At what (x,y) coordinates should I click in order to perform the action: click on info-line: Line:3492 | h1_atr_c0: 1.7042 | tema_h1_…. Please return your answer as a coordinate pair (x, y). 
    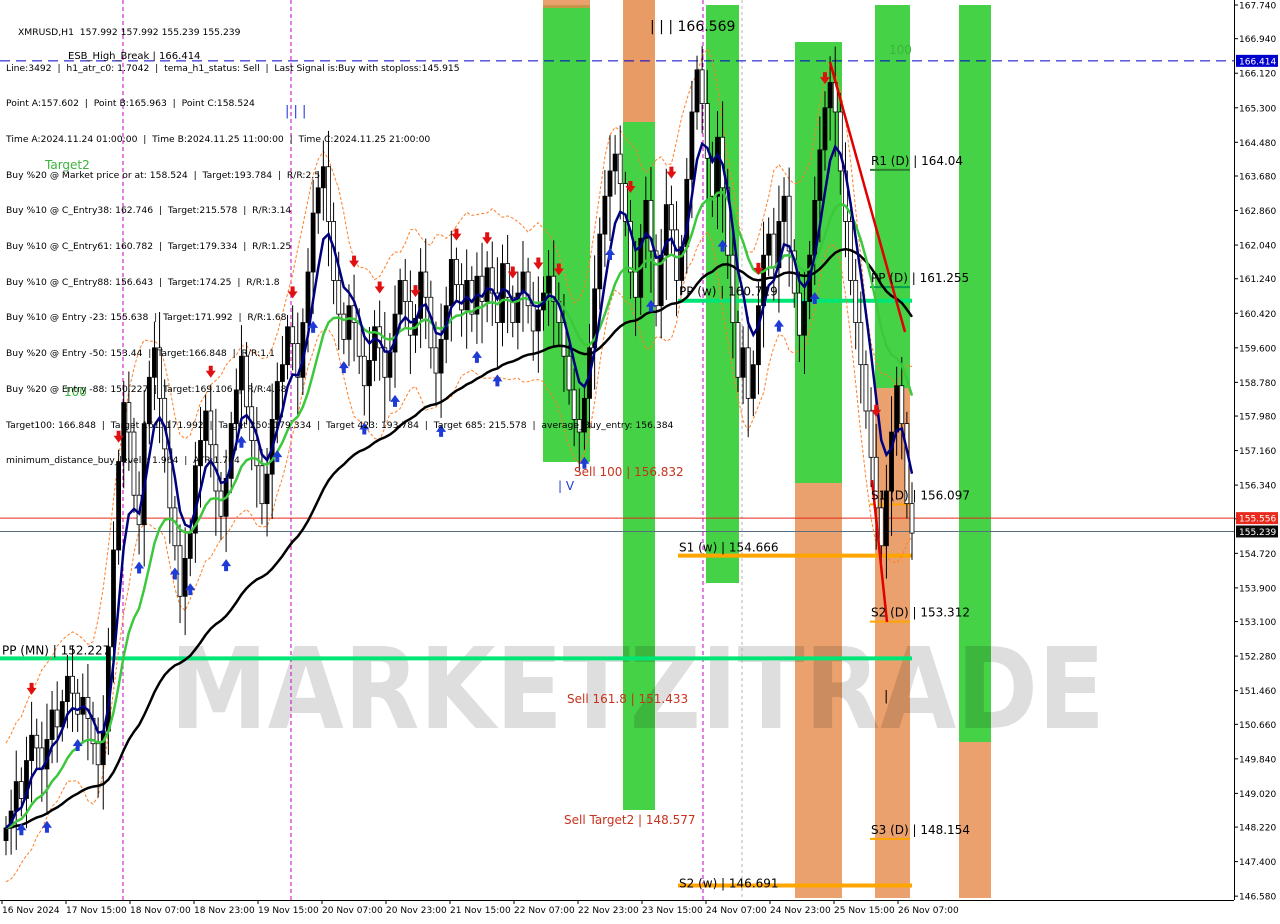
    Looking at the image, I should click on (233, 68).